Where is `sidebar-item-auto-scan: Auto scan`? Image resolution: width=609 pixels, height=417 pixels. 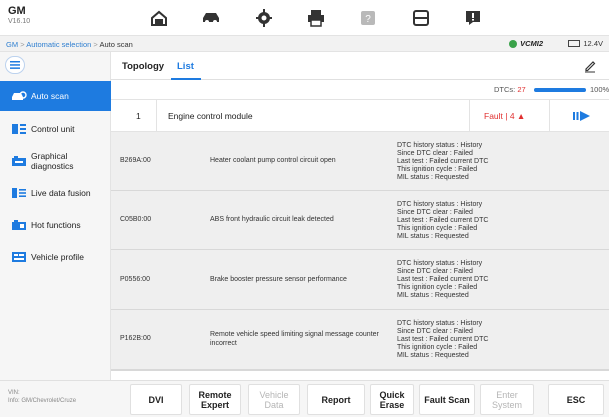
sidebar-item-auto-scan: Auto scan is located at coordinates (55, 96).